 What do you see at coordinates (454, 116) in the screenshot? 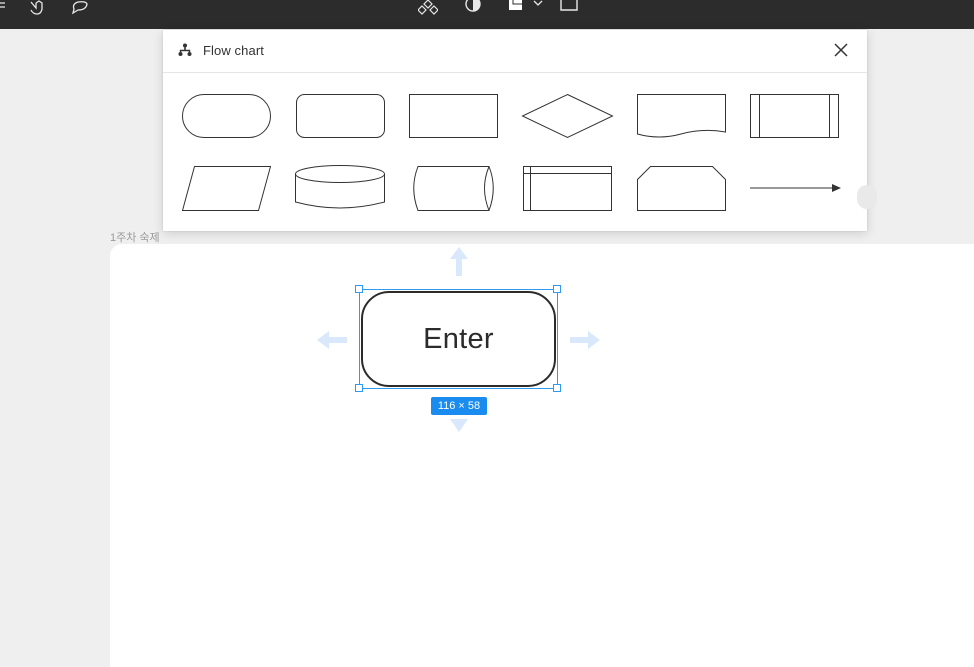
I see `rectangle-shape` at bounding box center [454, 116].